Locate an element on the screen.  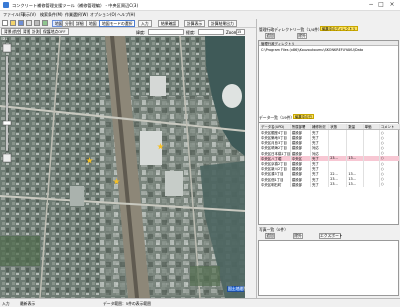
menu-view: 表示(V) is located at coordinates (29, 15).